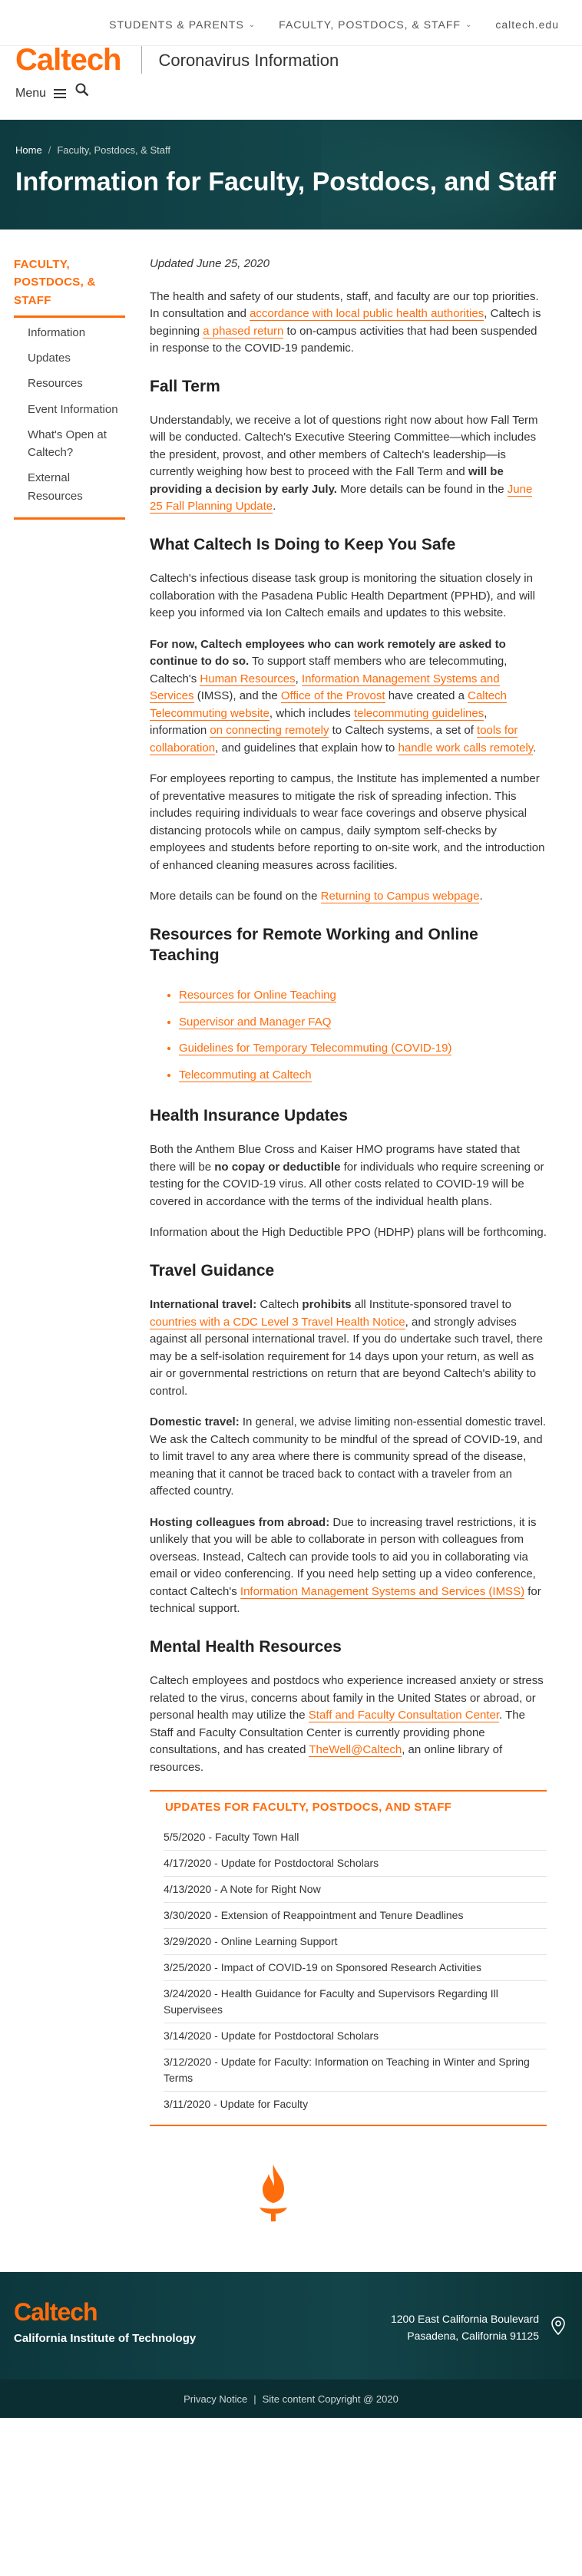 The height and width of the screenshot is (2576, 582). What do you see at coordinates (464, 2318) in the screenshot?
I see `address-line: 1200 East California Boulevard` at bounding box center [464, 2318].